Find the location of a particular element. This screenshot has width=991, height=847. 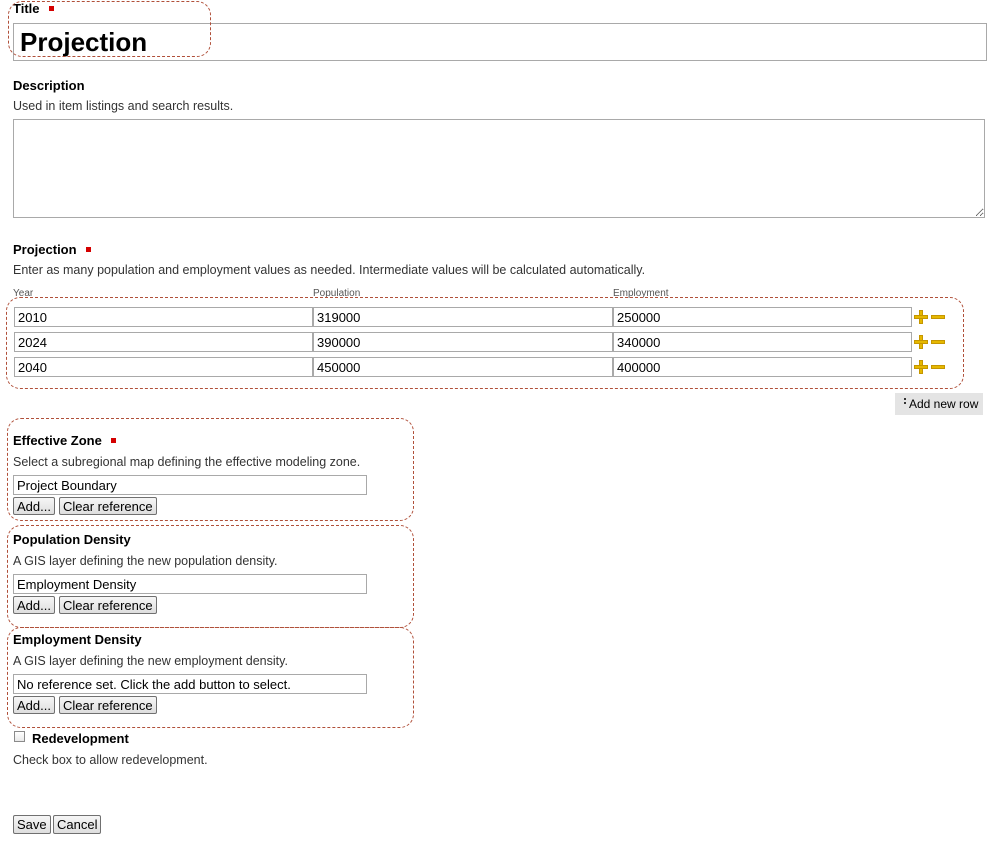

effective-zone-label-text: Effective Zone is located at coordinates (57, 440).